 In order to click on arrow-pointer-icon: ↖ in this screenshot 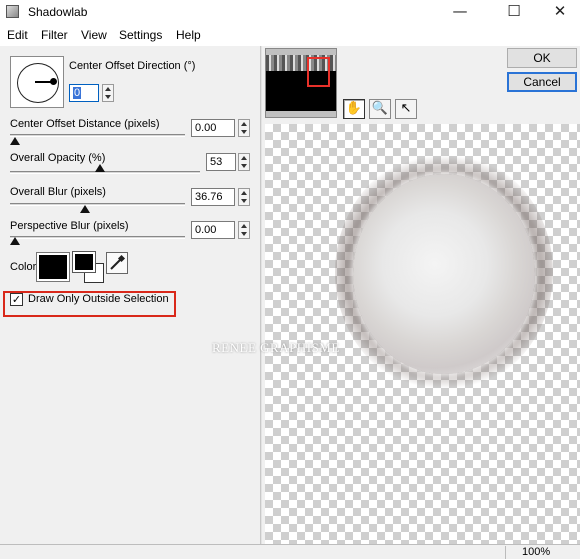, I will do `click(406, 108)`.